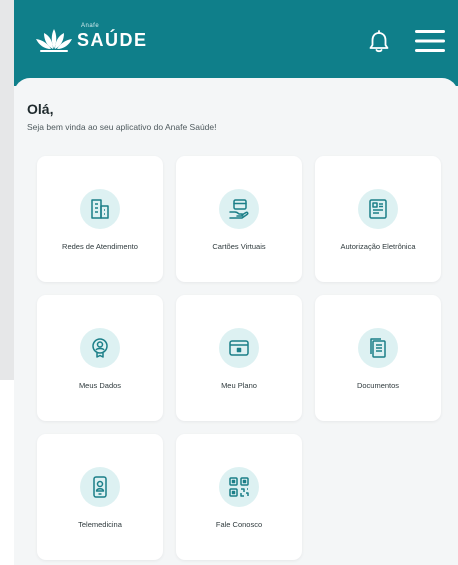  Describe the element at coordinates (100, 385) in the screenshot. I see `tile-label: Meus Dados` at that location.